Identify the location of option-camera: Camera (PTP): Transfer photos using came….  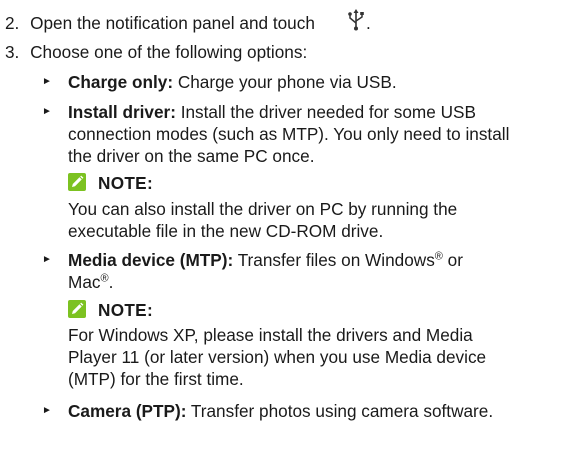
(280, 411).